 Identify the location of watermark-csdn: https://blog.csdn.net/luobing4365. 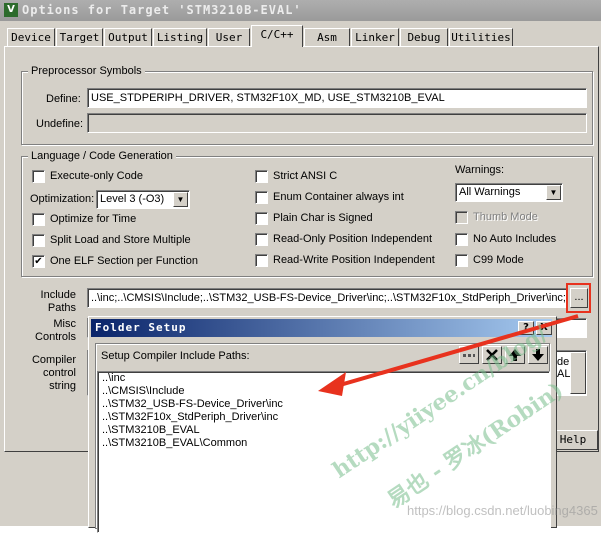
(502, 510).